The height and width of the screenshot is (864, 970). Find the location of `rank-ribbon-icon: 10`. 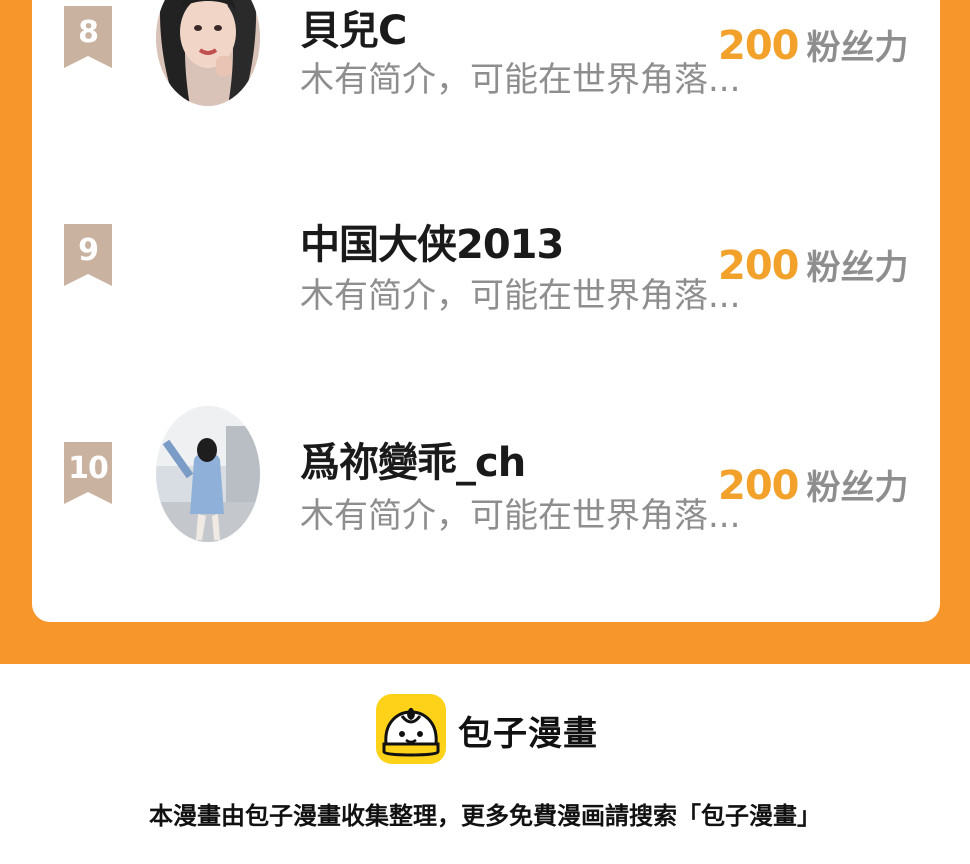

rank-ribbon-icon: 10 is located at coordinates (88, 473).